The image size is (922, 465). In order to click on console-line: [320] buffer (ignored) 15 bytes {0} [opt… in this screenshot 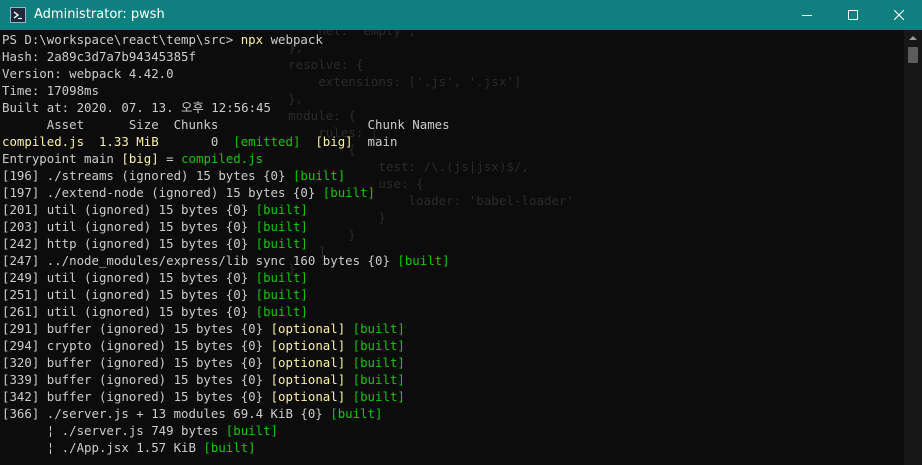, I will do `click(226, 362)`.